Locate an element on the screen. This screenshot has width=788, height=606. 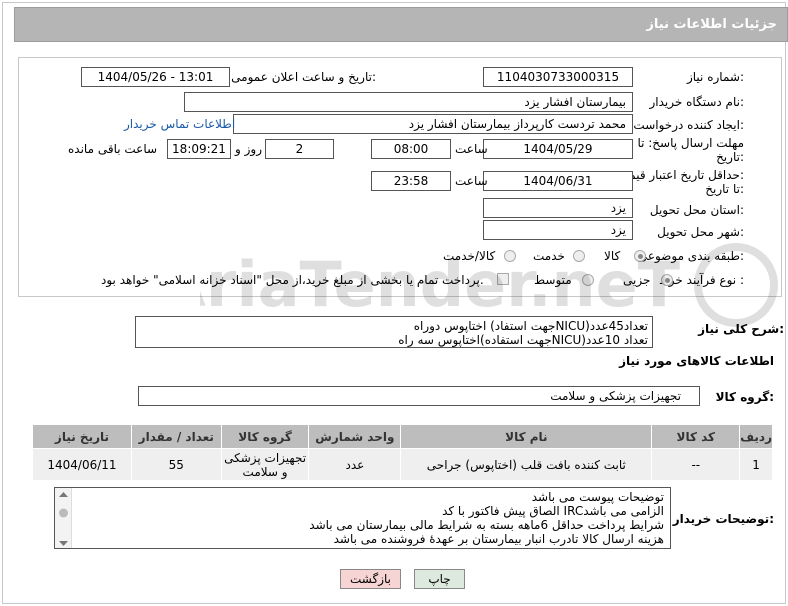
title-bar: جزئیات اطلاعات نیاز is located at coordinates (401, 24).